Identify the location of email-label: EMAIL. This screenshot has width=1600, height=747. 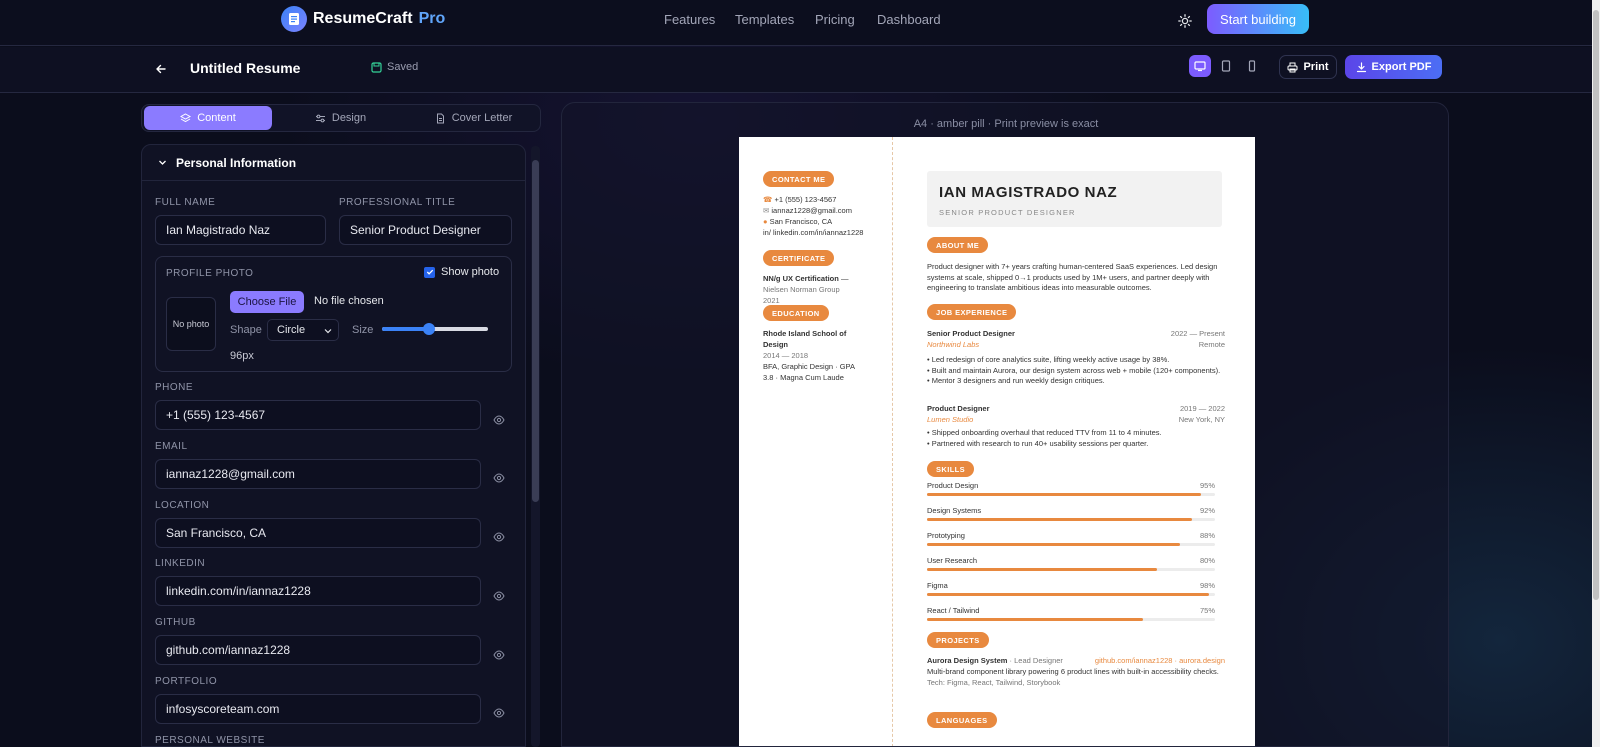
(171, 446).